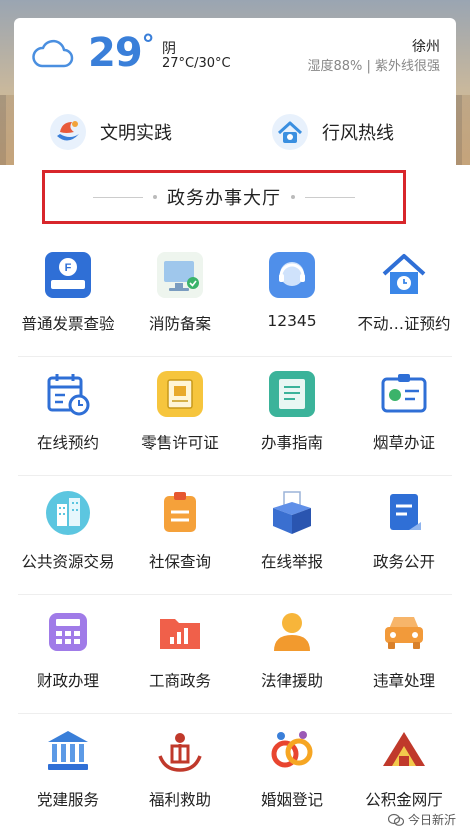 The image size is (470, 834). I want to click on headset-service-icon, so click(292, 275).